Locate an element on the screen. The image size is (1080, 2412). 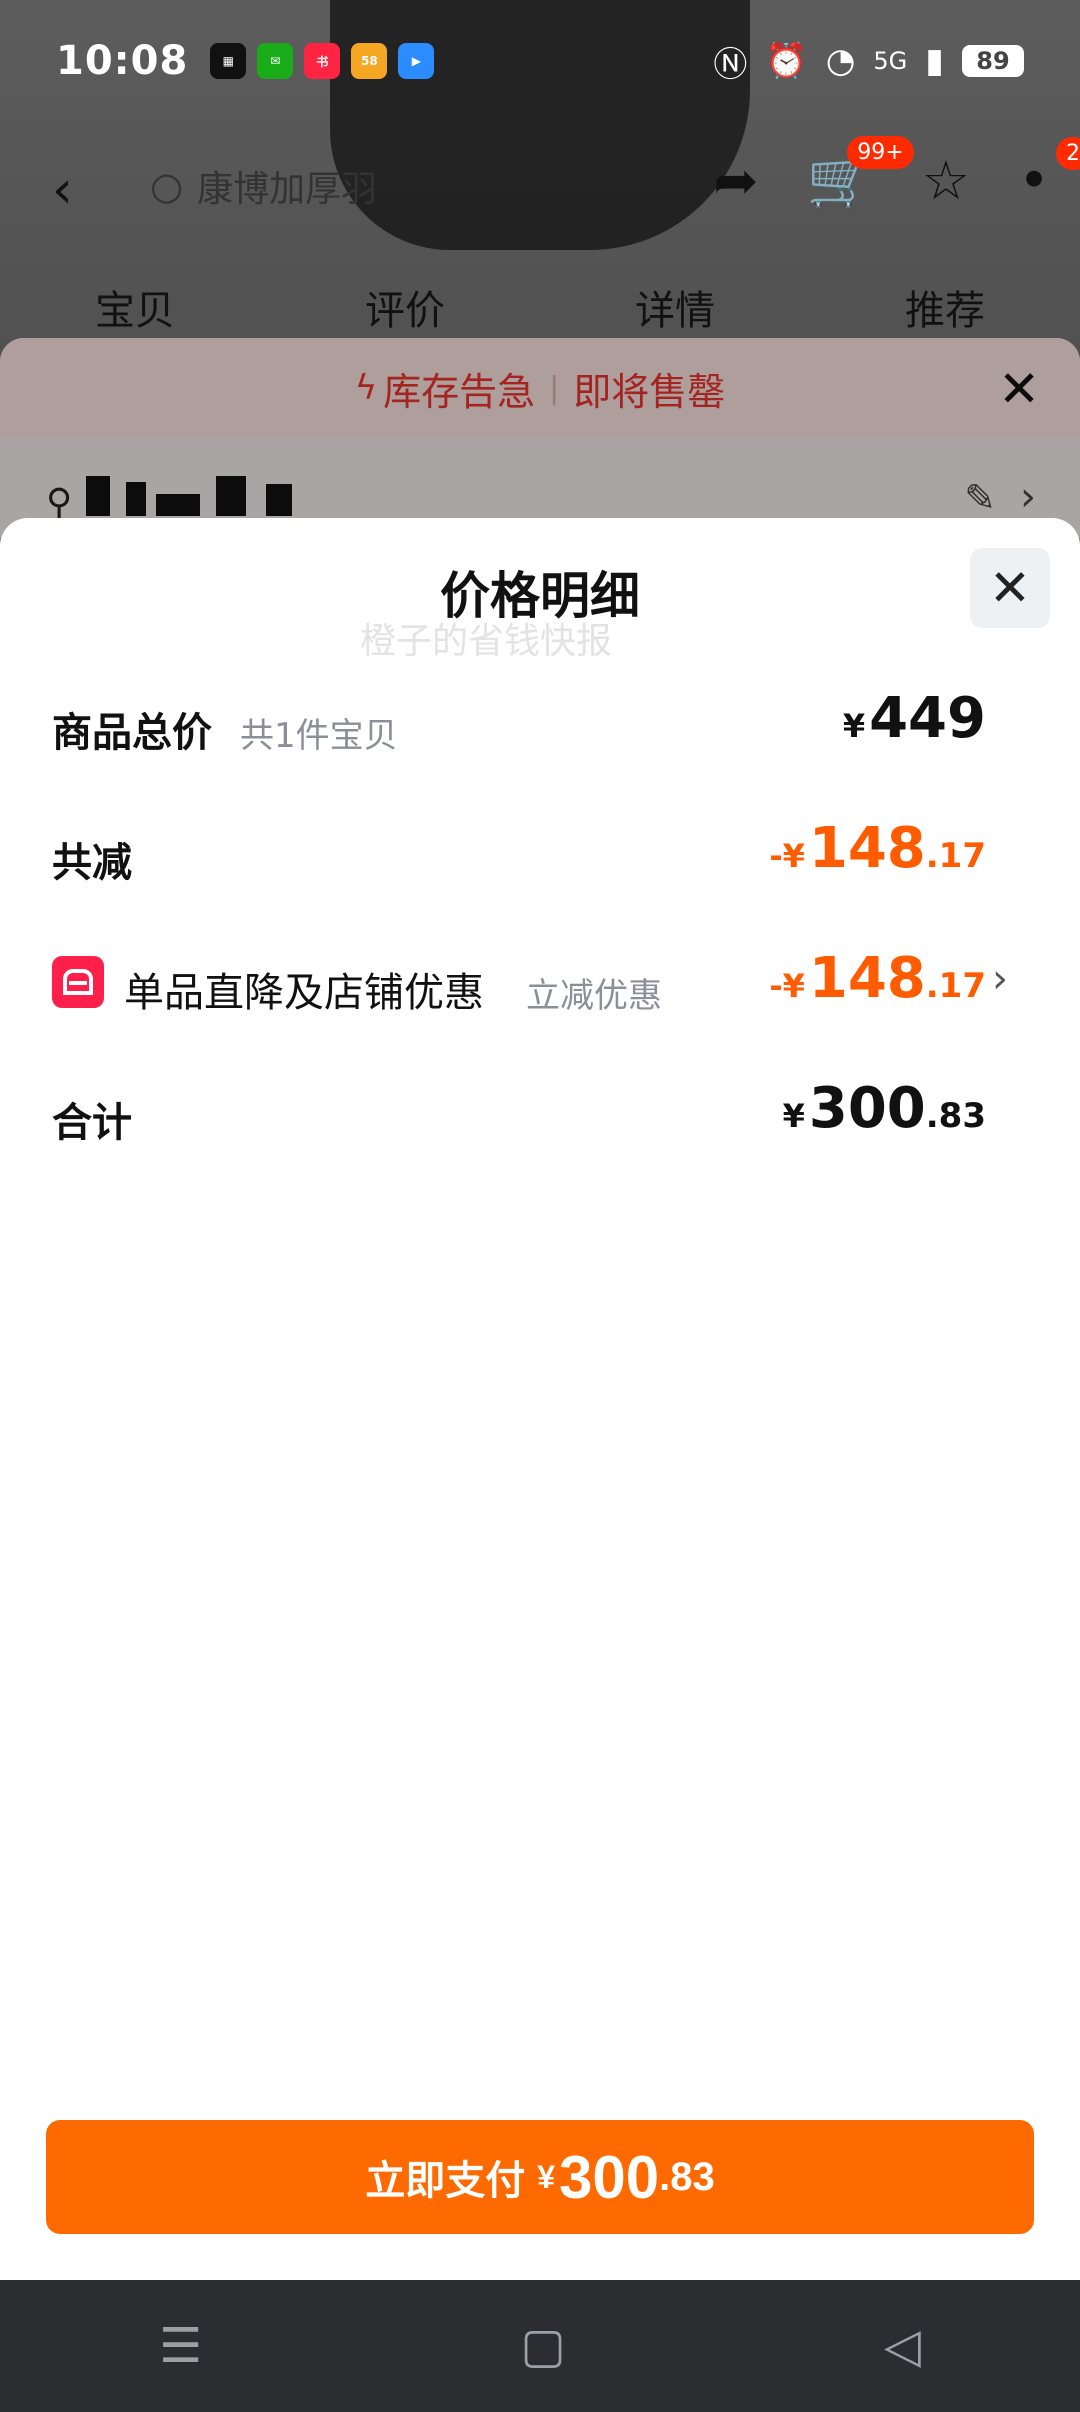
tab-details: 详情 is located at coordinates (675, 307).